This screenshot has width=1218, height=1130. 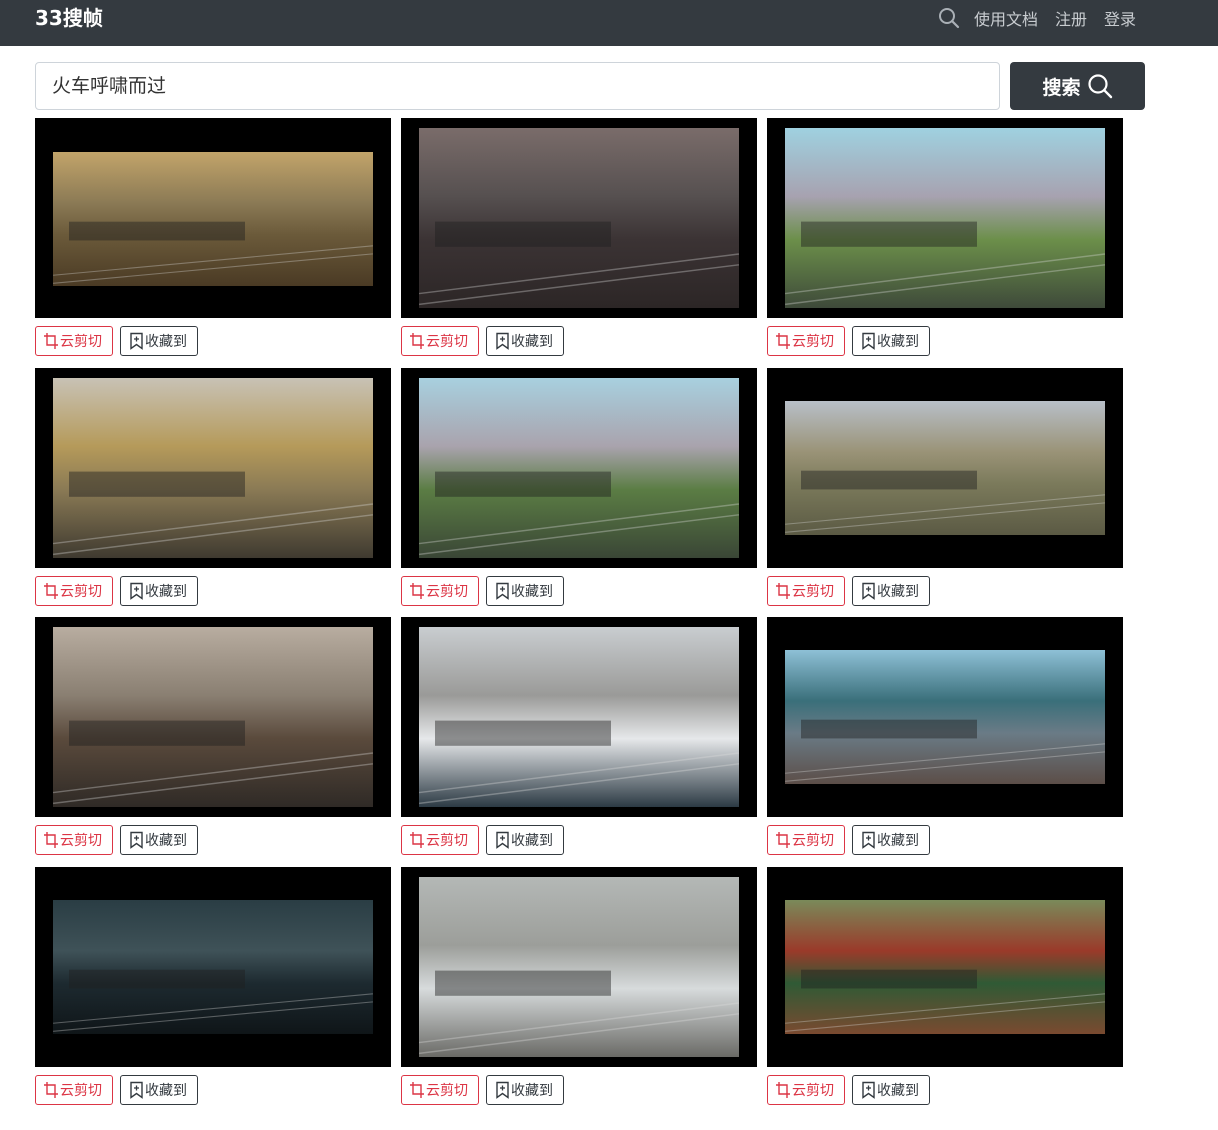 I want to click on nav-link-register: 注册, so click(x=1071, y=18).